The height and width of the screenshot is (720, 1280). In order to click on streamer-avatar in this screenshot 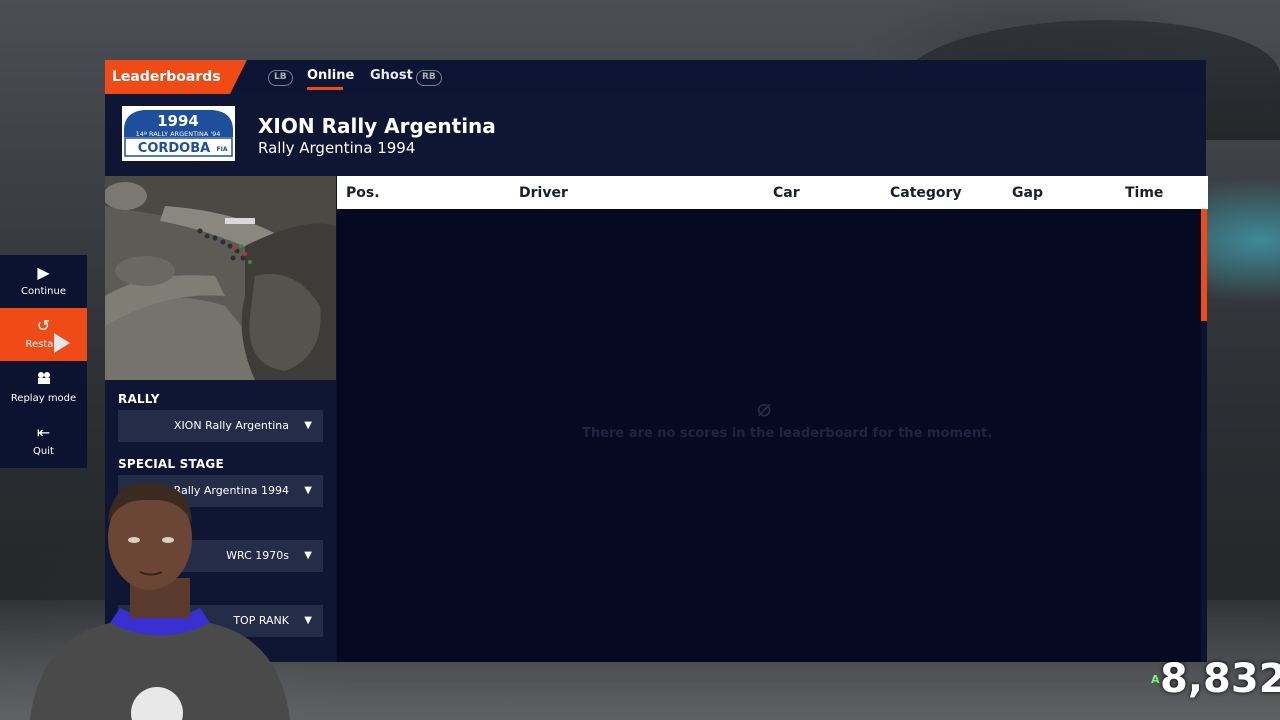, I will do `click(160, 601)`.